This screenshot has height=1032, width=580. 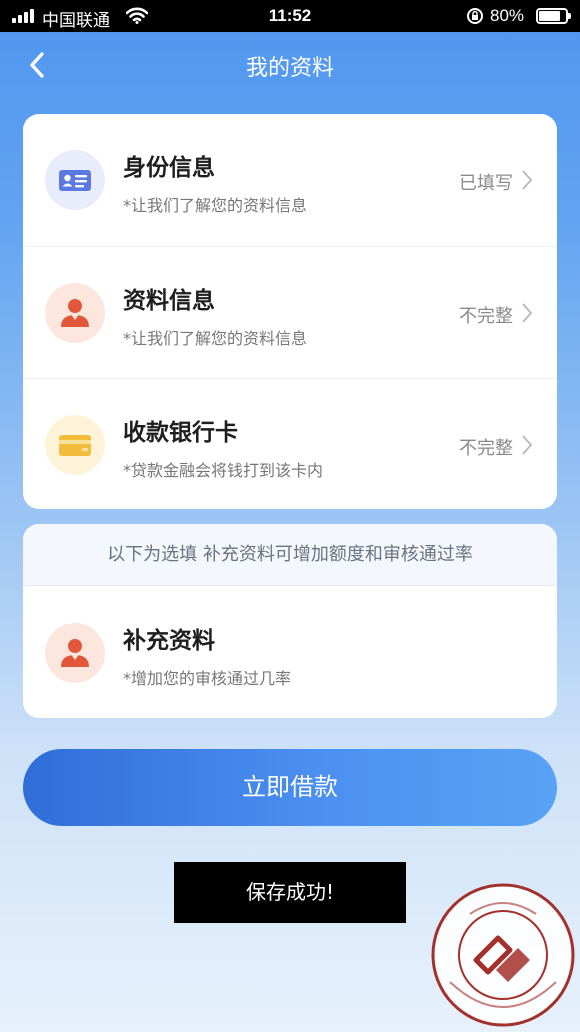 What do you see at coordinates (290, 787) in the screenshot?
I see `borrow-now-button: 立即借款` at bounding box center [290, 787].